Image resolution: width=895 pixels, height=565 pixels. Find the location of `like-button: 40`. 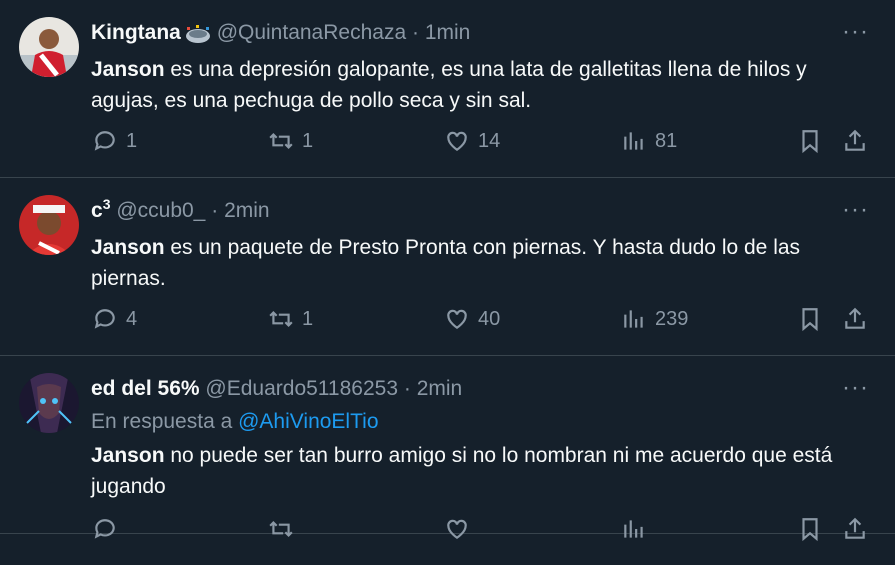

like-button: 40 is located at coordinates (472, 319).